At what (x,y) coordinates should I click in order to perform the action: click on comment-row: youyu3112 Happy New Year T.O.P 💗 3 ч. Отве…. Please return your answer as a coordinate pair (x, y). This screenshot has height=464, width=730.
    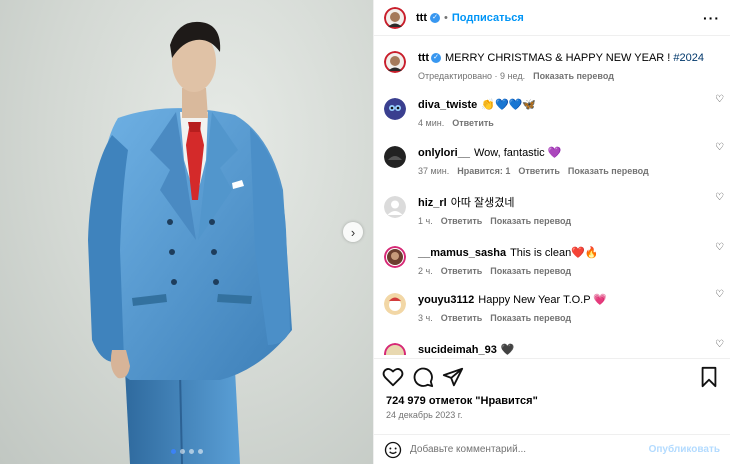
    Looking at the image, I should click on (552, 307).